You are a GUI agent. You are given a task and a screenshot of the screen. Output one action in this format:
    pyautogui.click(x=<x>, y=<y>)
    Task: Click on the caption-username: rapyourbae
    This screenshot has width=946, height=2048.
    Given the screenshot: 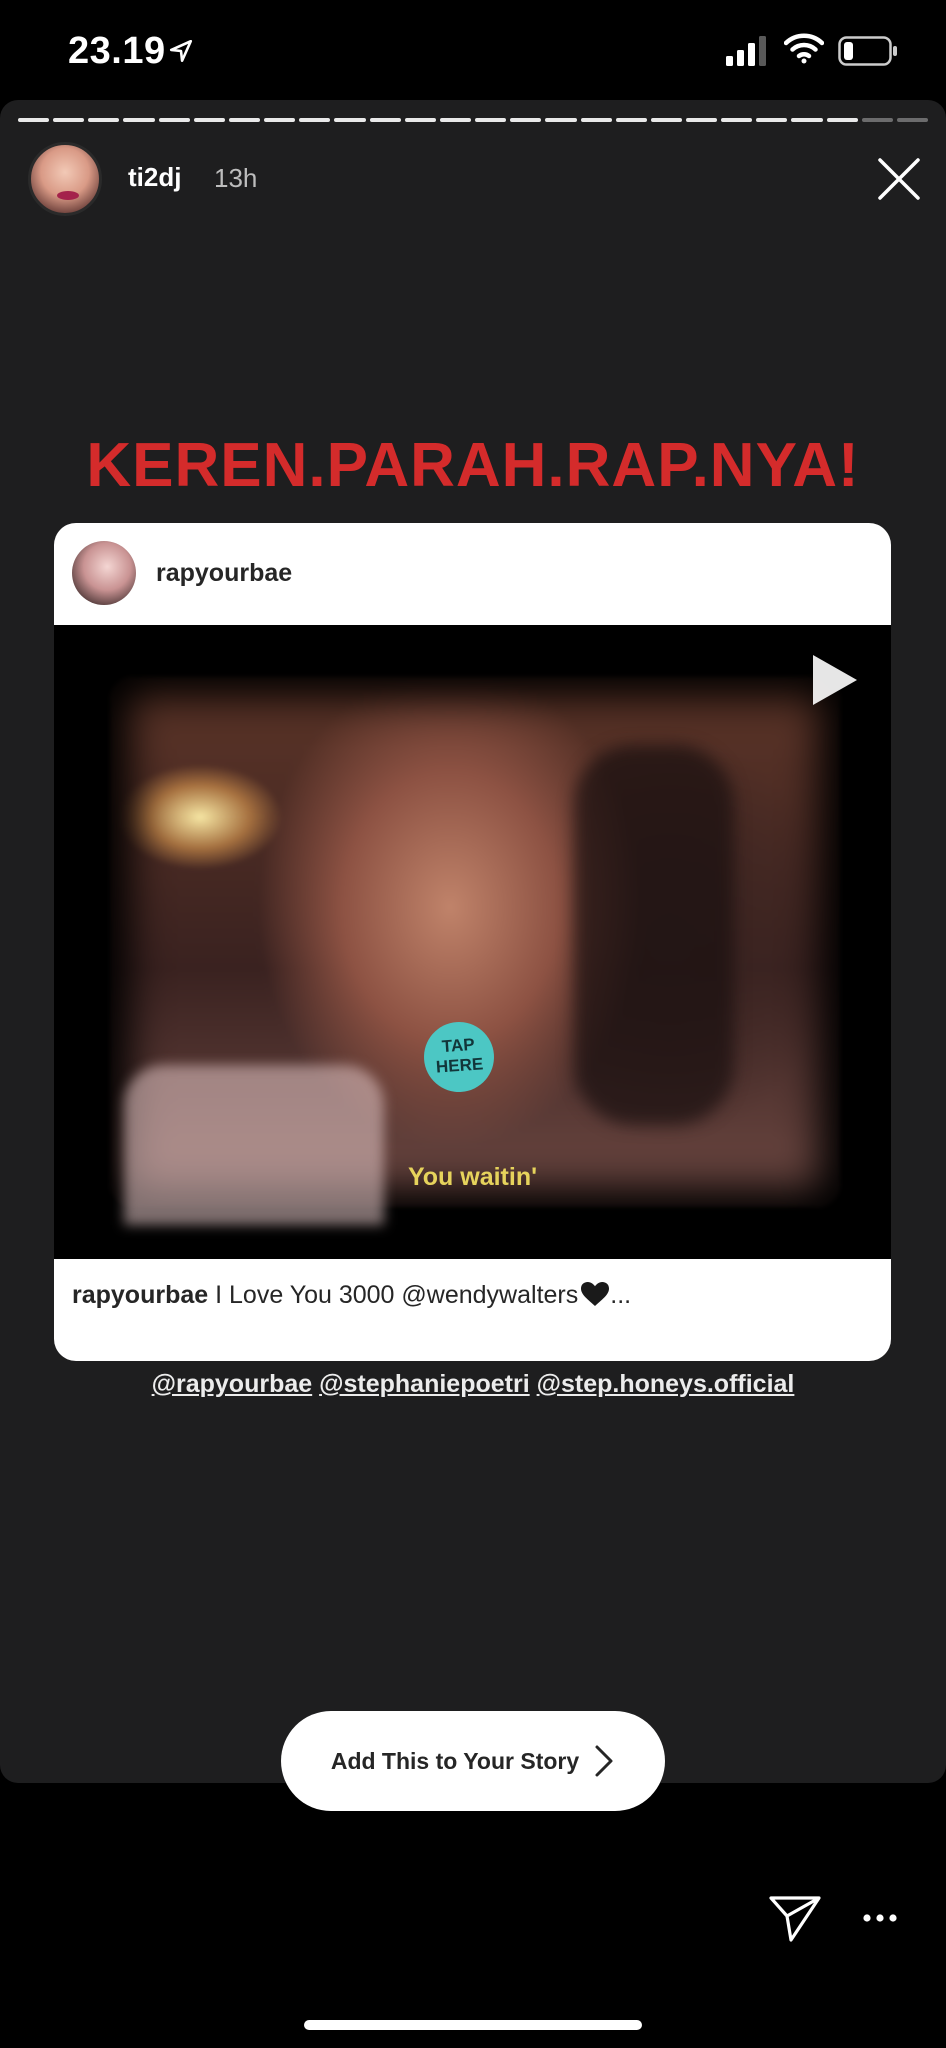 What is the action you would take?
    pyautogui.click(x=140, y=1295)
    